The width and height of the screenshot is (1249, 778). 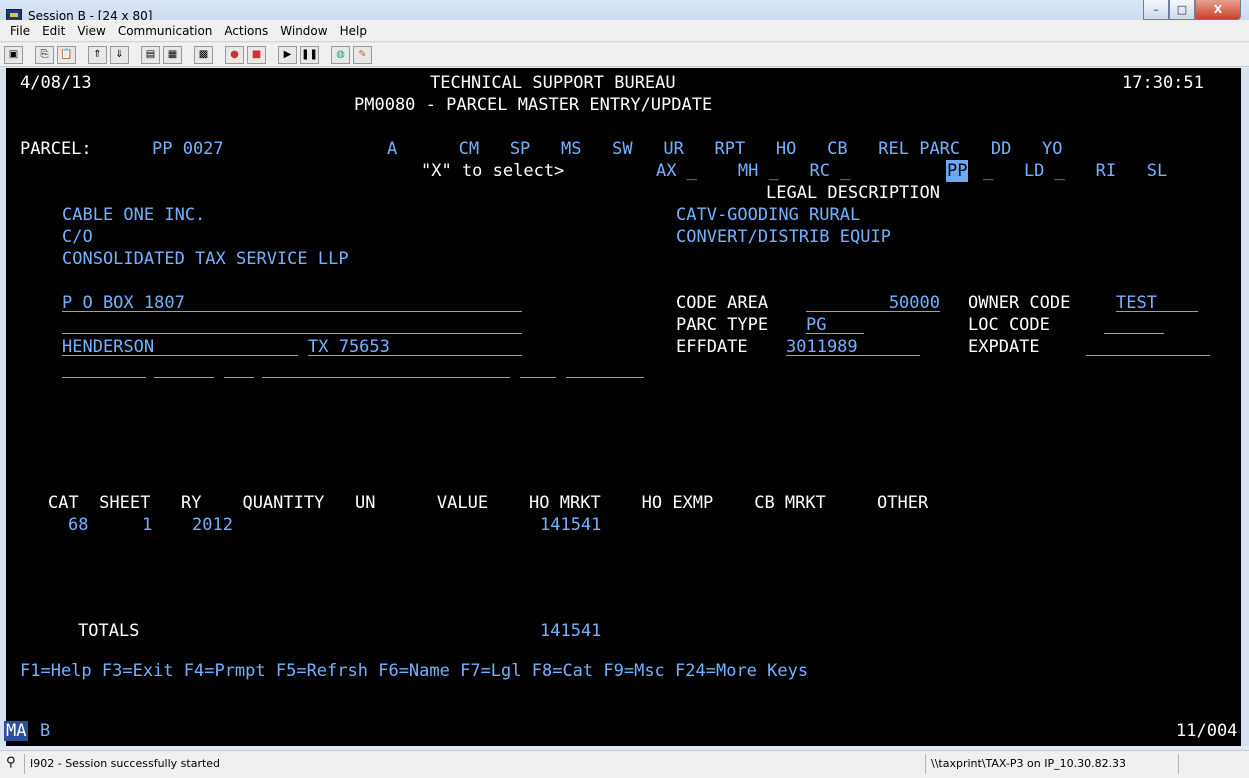 What do you see at coordinates (13, 54) in the screenshot?
I see `print-screen-icon: ▣` at bounding box center [13, 54].